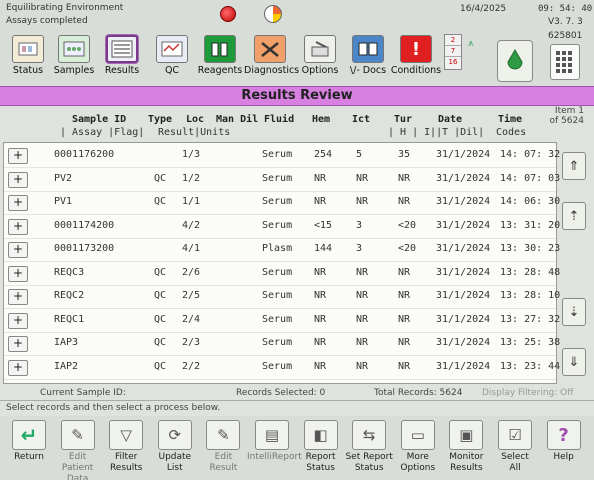 Image resolution: width=594 pixels, height=480 pixels. Describe the element at coordinates (84, 225) in the screenshot. I see `cell-id: 0001174200` at that location.